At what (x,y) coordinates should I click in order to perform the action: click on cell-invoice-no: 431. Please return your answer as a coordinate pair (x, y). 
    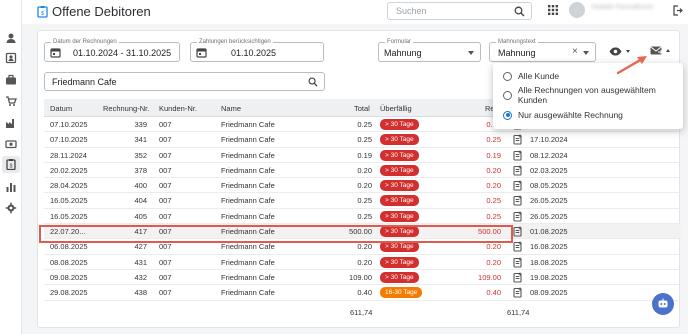
    Looking at the image, I should click on (140, 262).